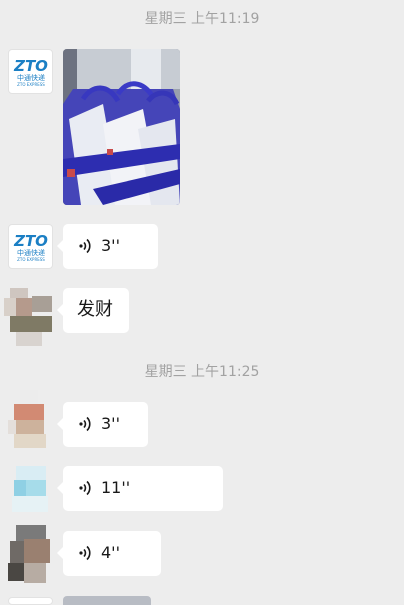  What do you see at coordinates (202, 372) in the screenshot?
I see `timestamp: 星期三 上午11:25` at bounding box center [202, 372].